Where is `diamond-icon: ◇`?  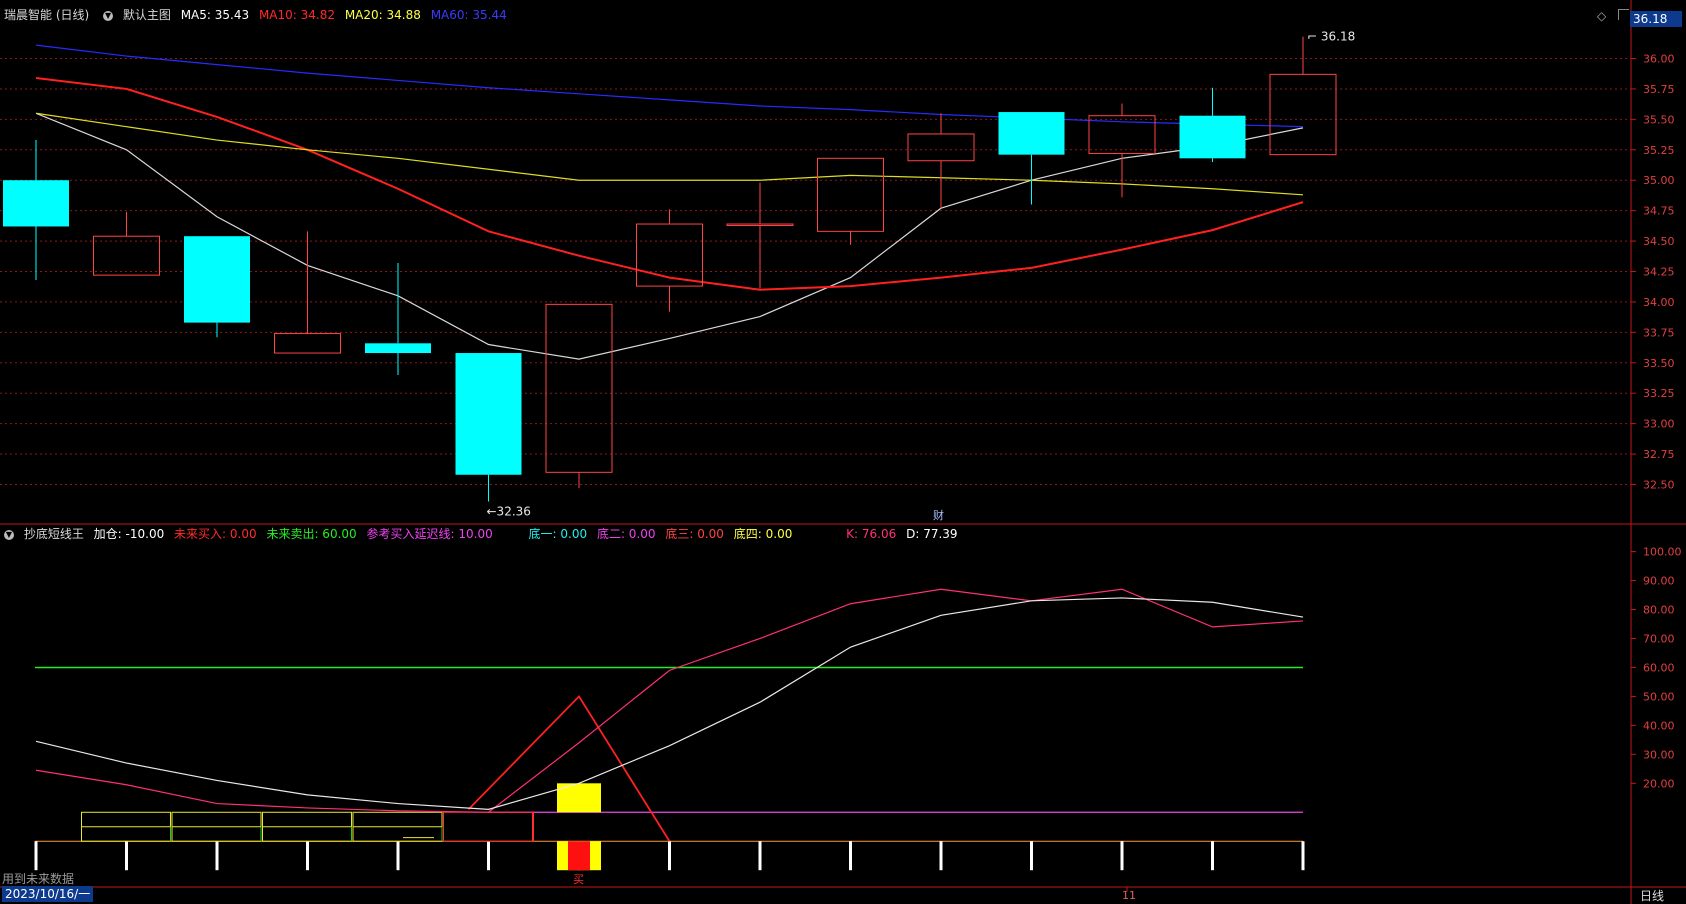
diamond-icon: ◇ is located at coordinates (1601, 16).